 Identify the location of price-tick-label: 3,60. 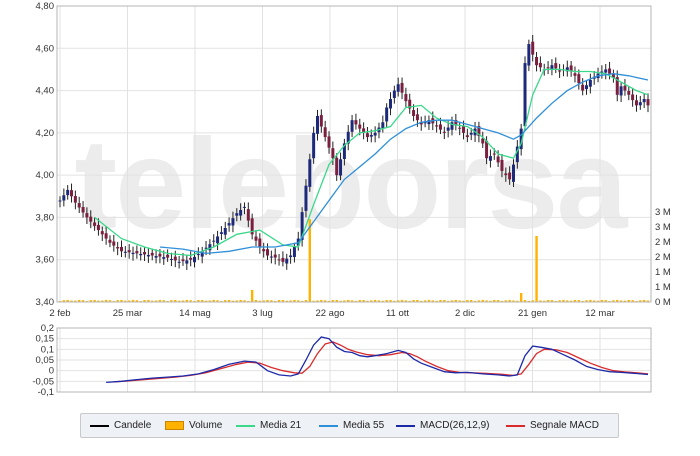
(45, 260).